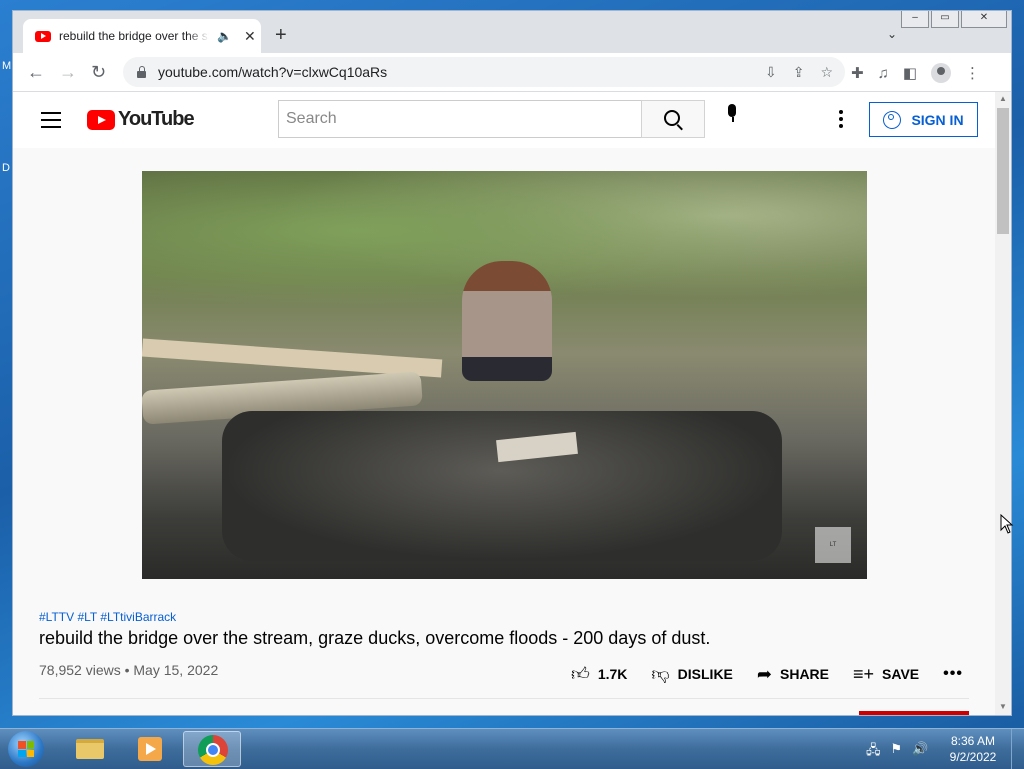  What do you see at coordinates (873, 752) in the screenshot?
I see `network-icon: 🖧` at bounding box center [873, 752].